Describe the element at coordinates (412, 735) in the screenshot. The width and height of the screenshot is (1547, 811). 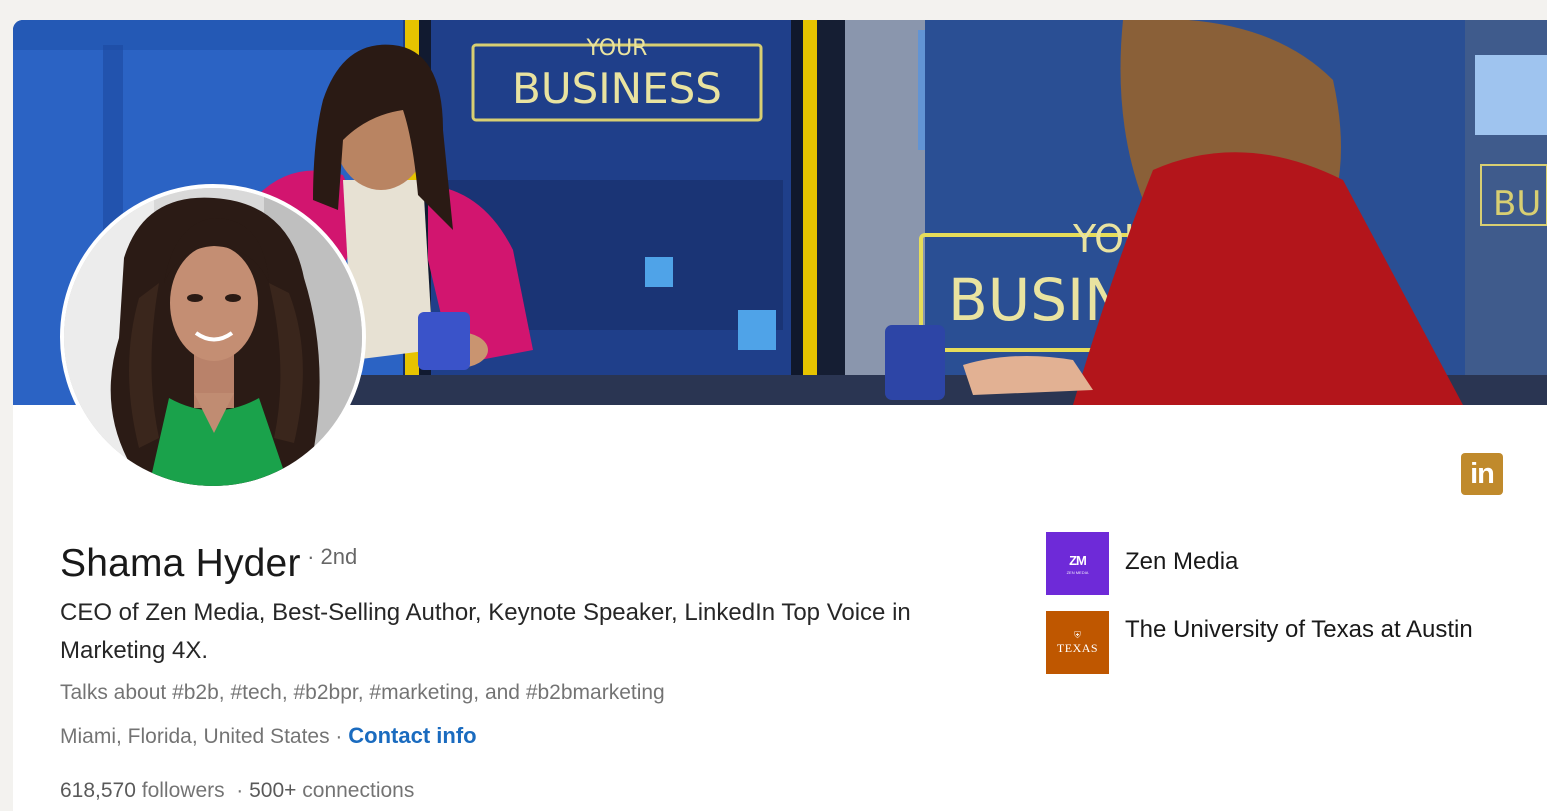
I see `contact-info-link: Contact info` at that location.